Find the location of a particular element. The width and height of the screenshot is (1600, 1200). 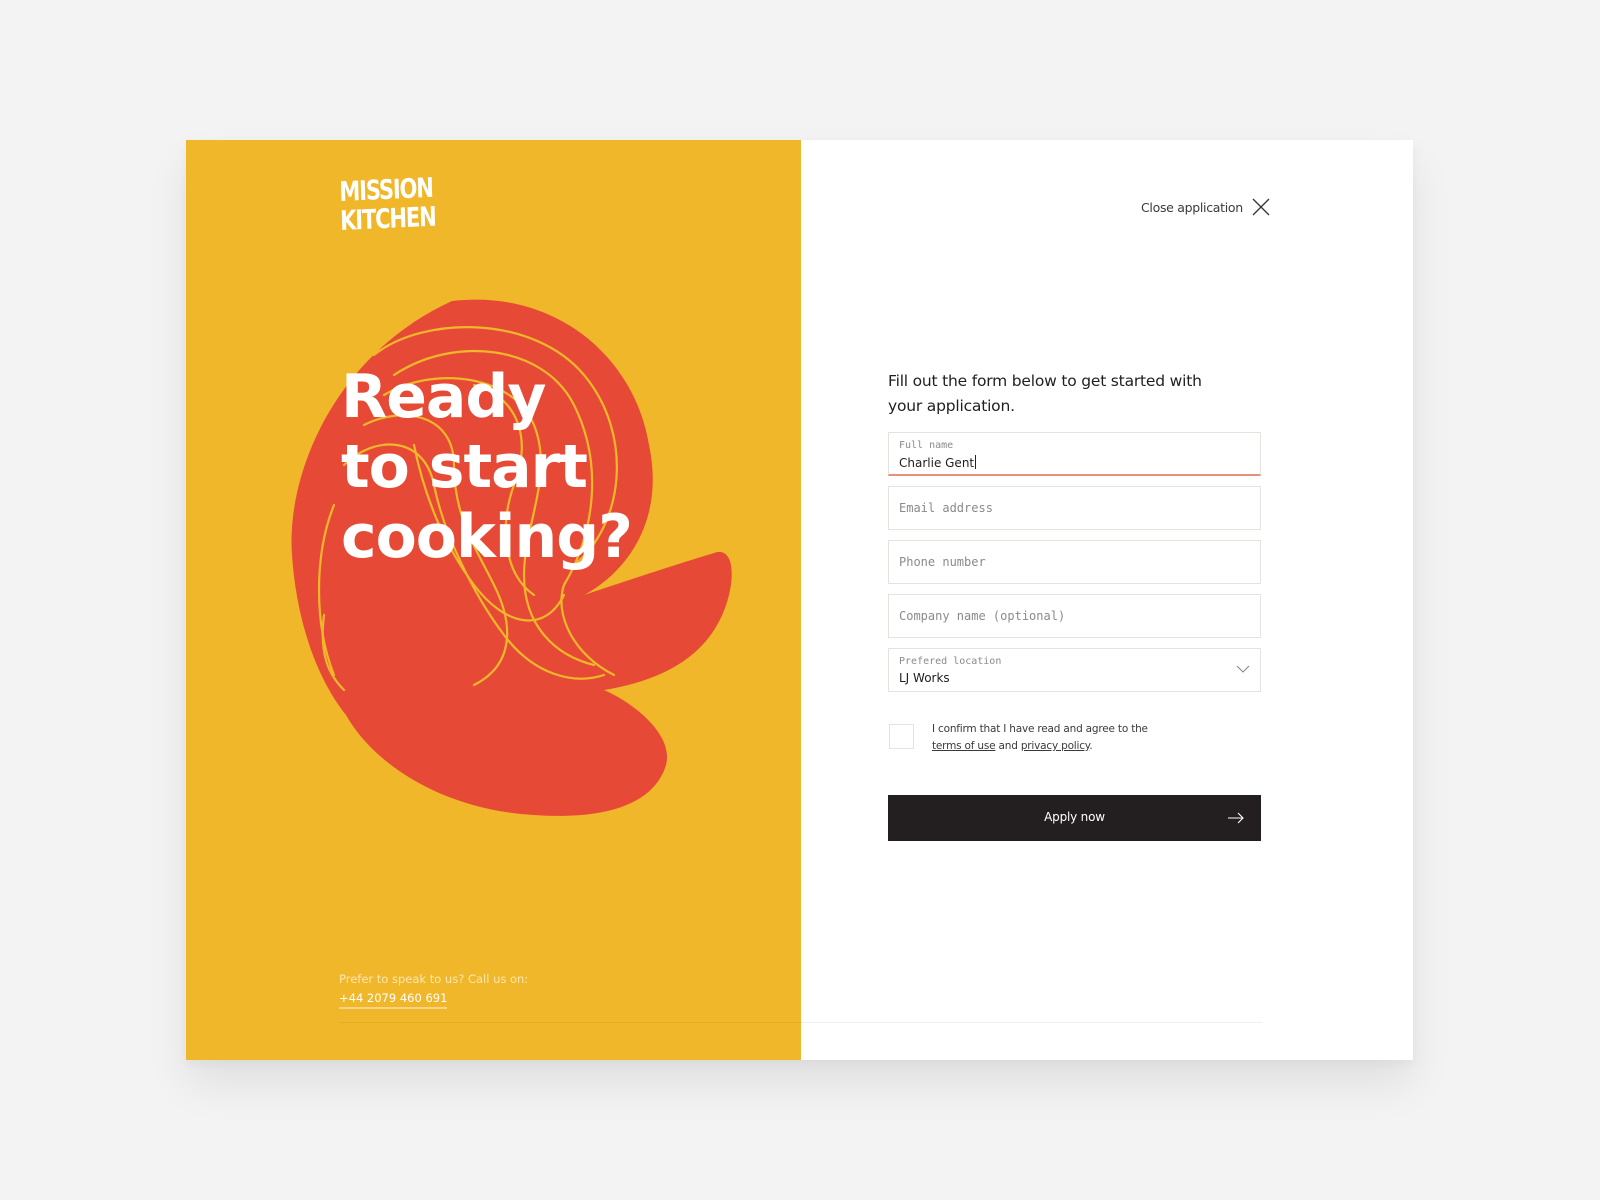

location-value: LJ Works is located at coordinates (924, 678).